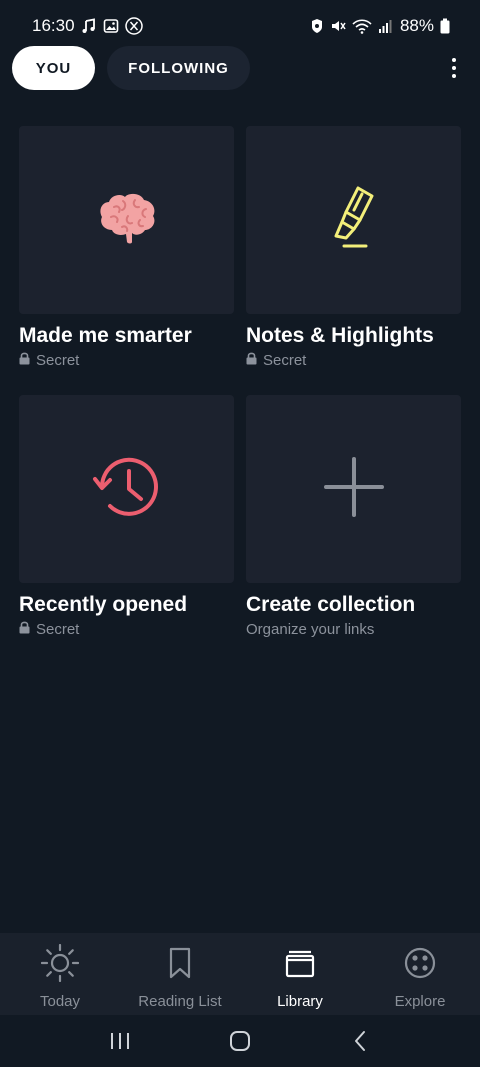 The width and height of the screenshot is (480, 1067). I want to click on system-navigation-bar, so click(240, 1041).